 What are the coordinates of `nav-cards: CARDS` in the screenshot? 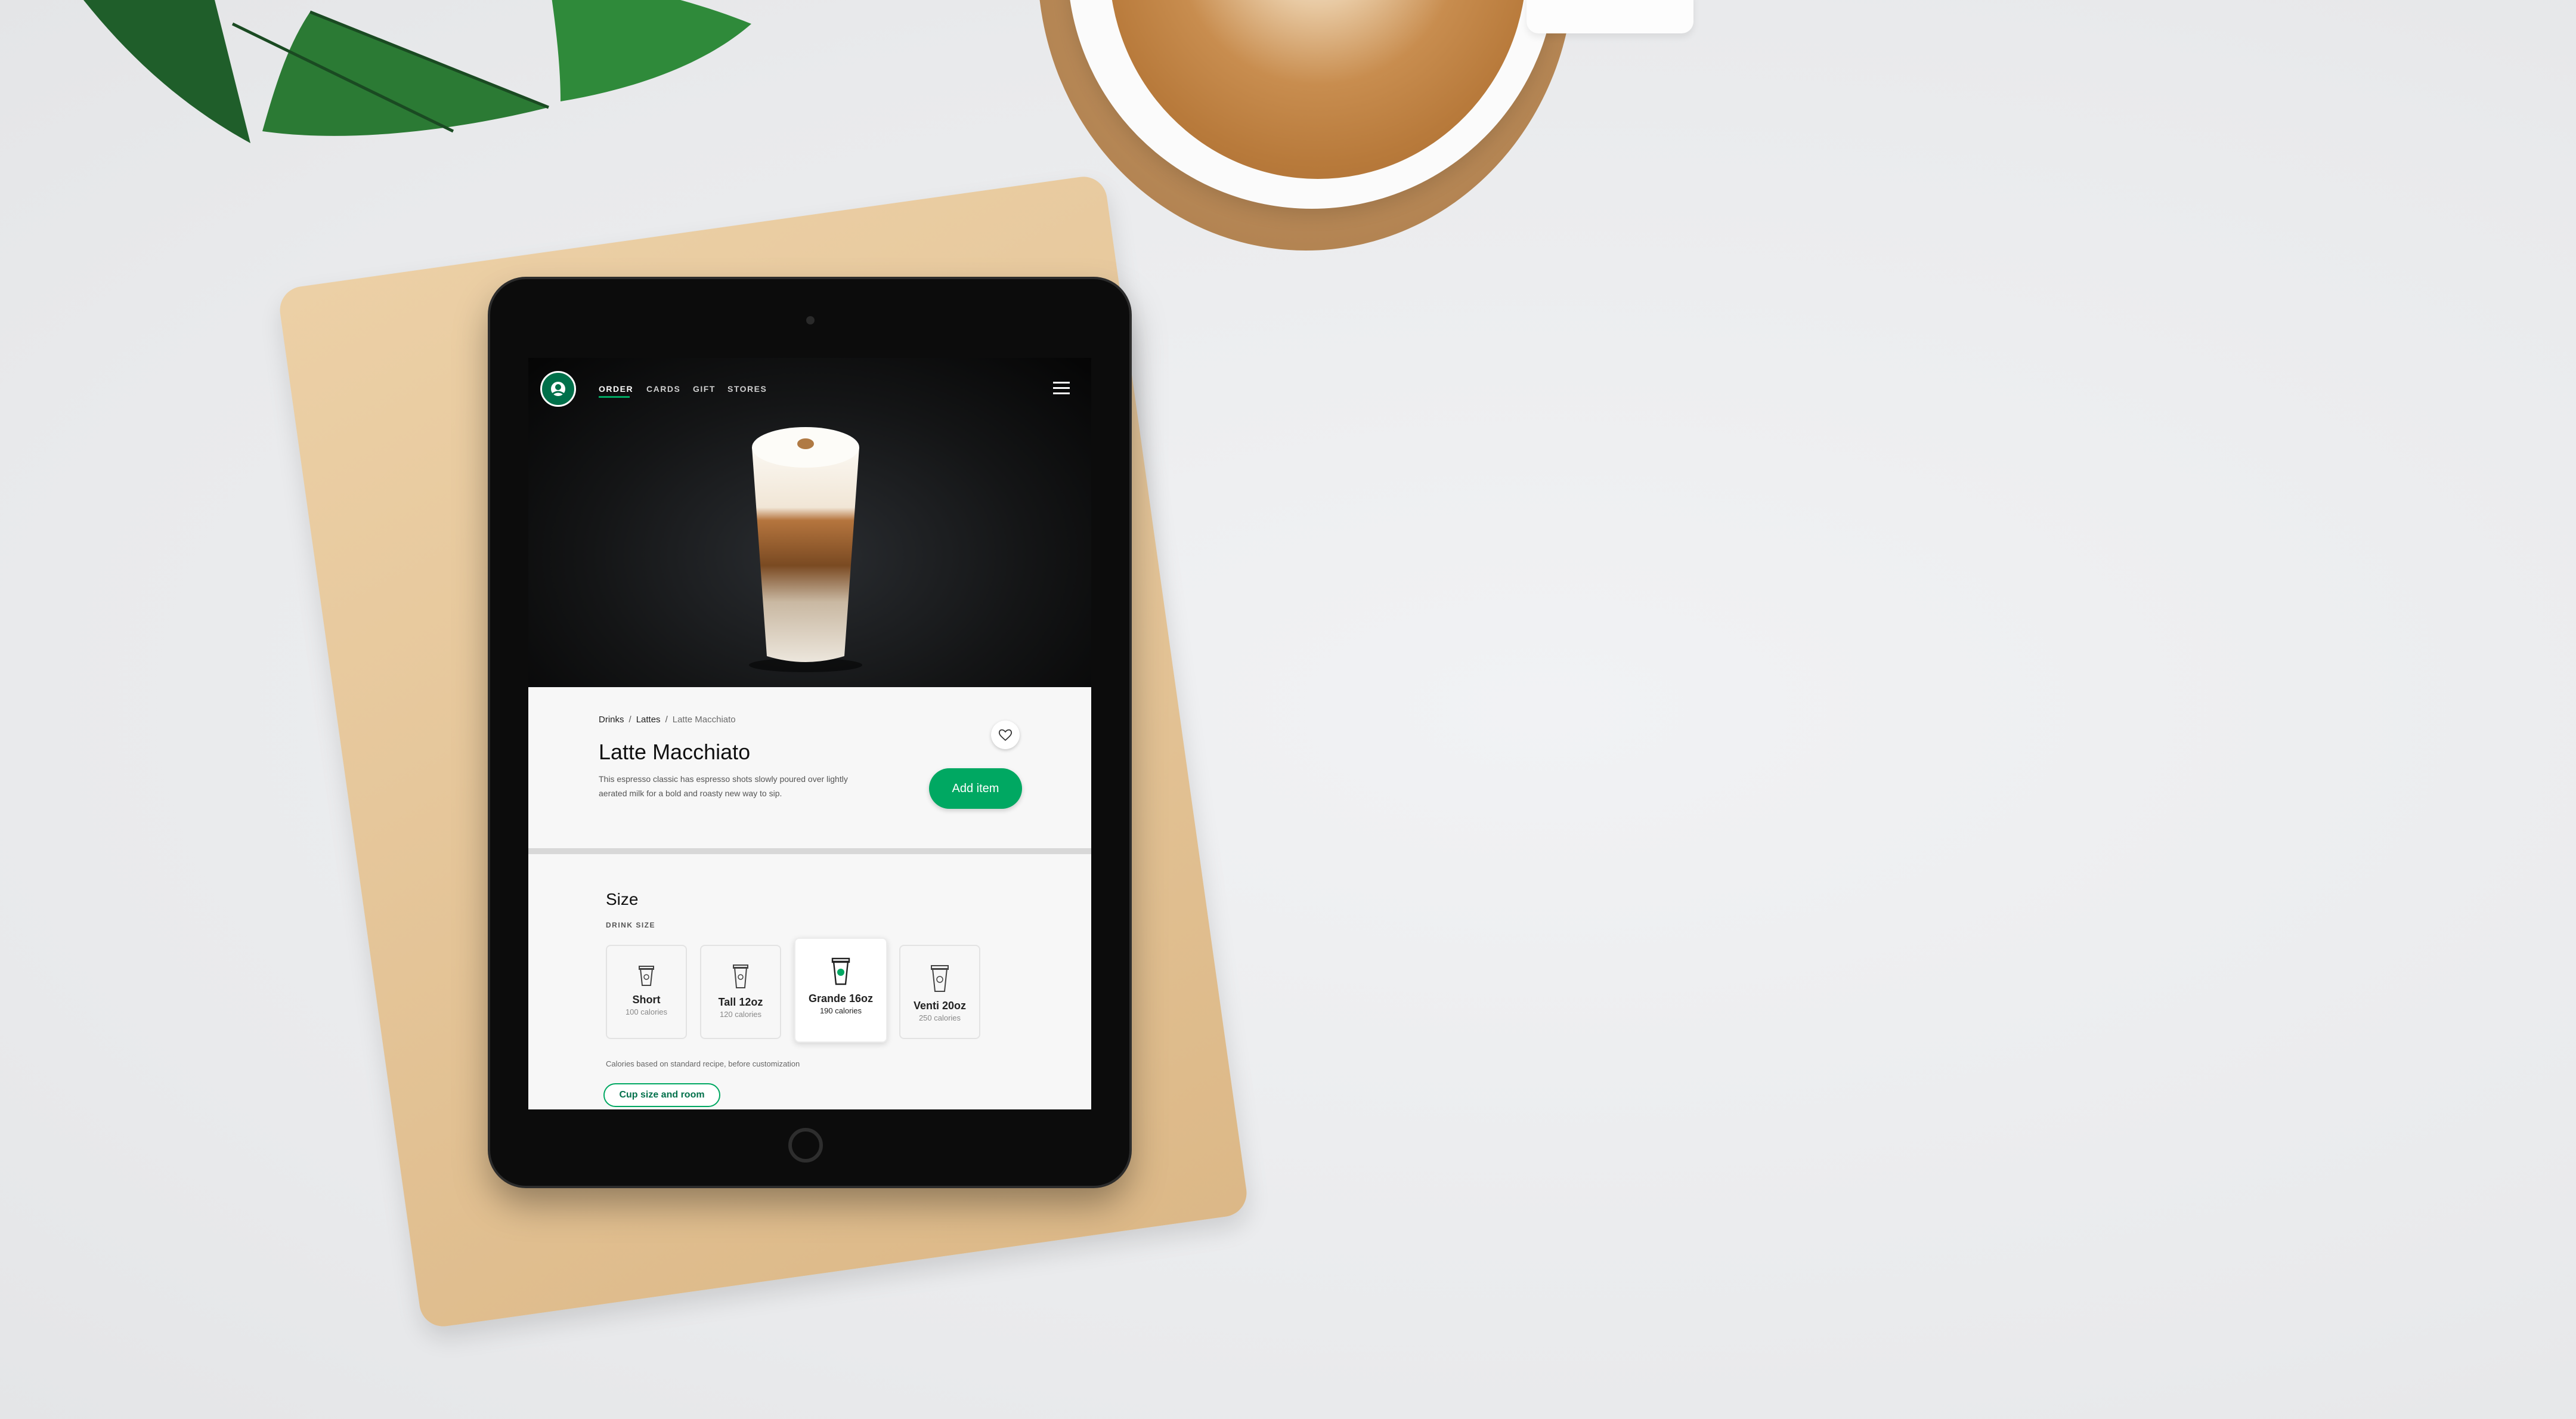 It's located at (663, 389).